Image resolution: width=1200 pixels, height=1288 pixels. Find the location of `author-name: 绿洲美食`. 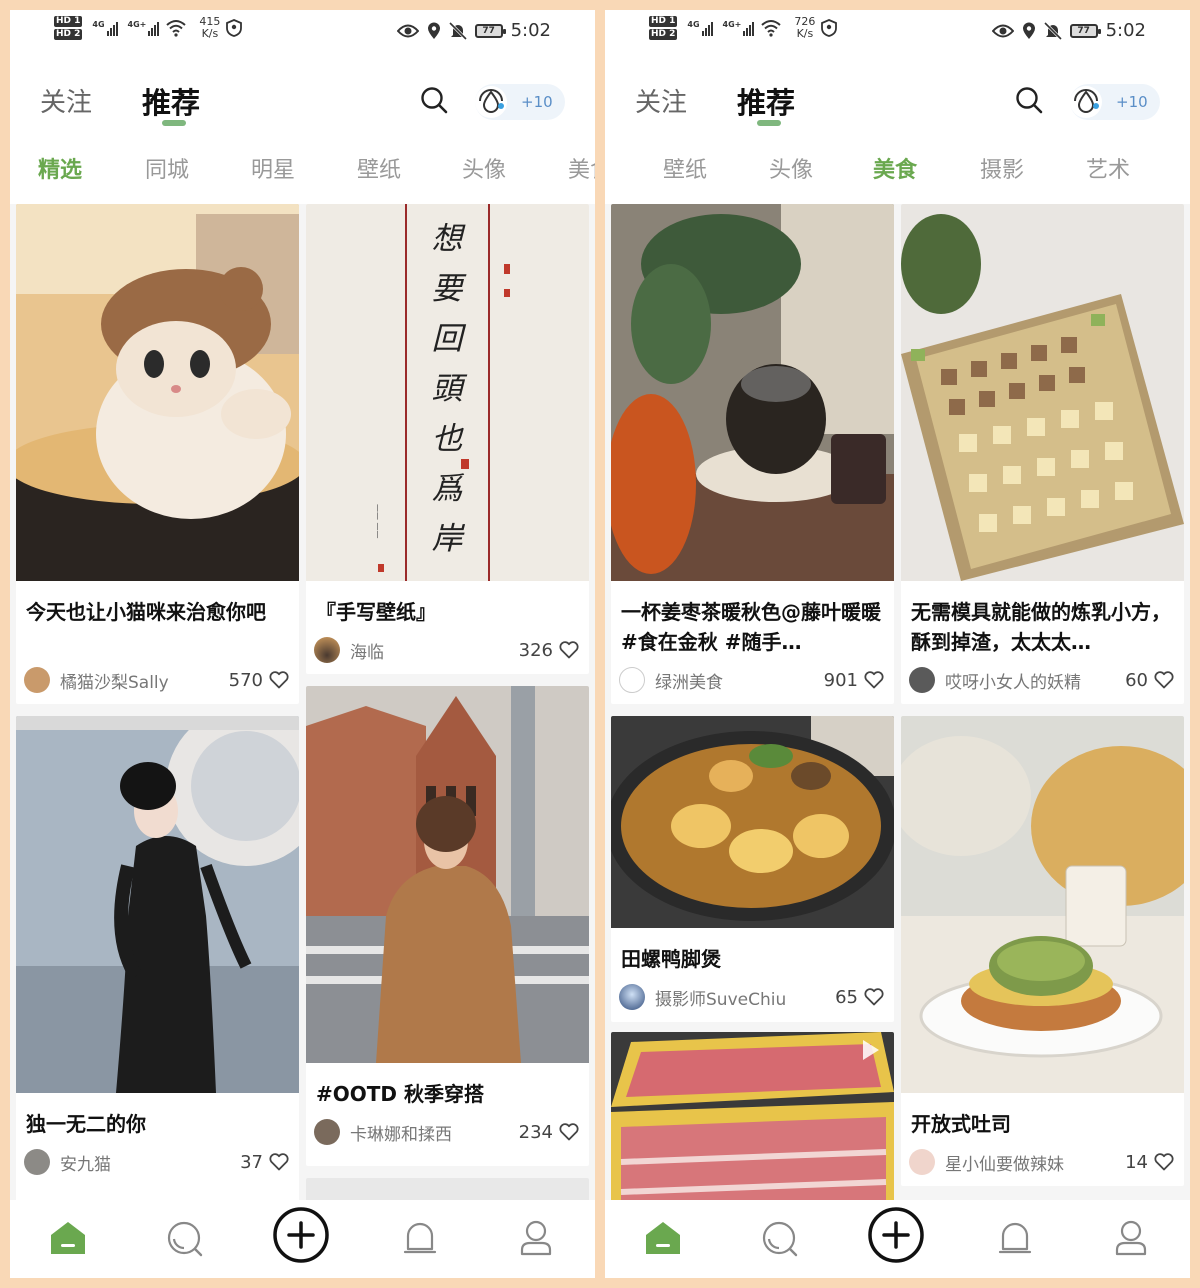

author-name: 绿洲美食 is located at coordinates (739, 680).